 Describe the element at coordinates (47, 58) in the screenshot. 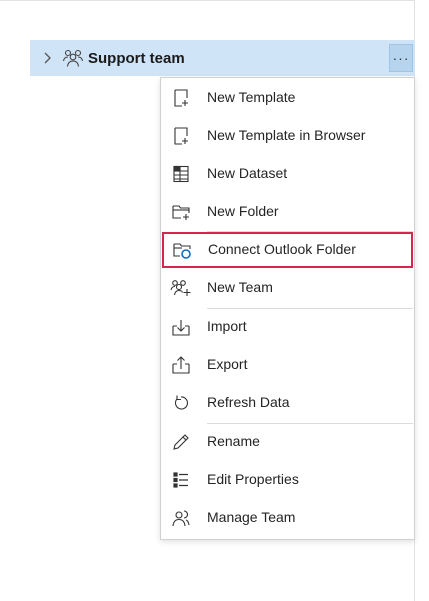

I see `chevron-right-icon` at that location.